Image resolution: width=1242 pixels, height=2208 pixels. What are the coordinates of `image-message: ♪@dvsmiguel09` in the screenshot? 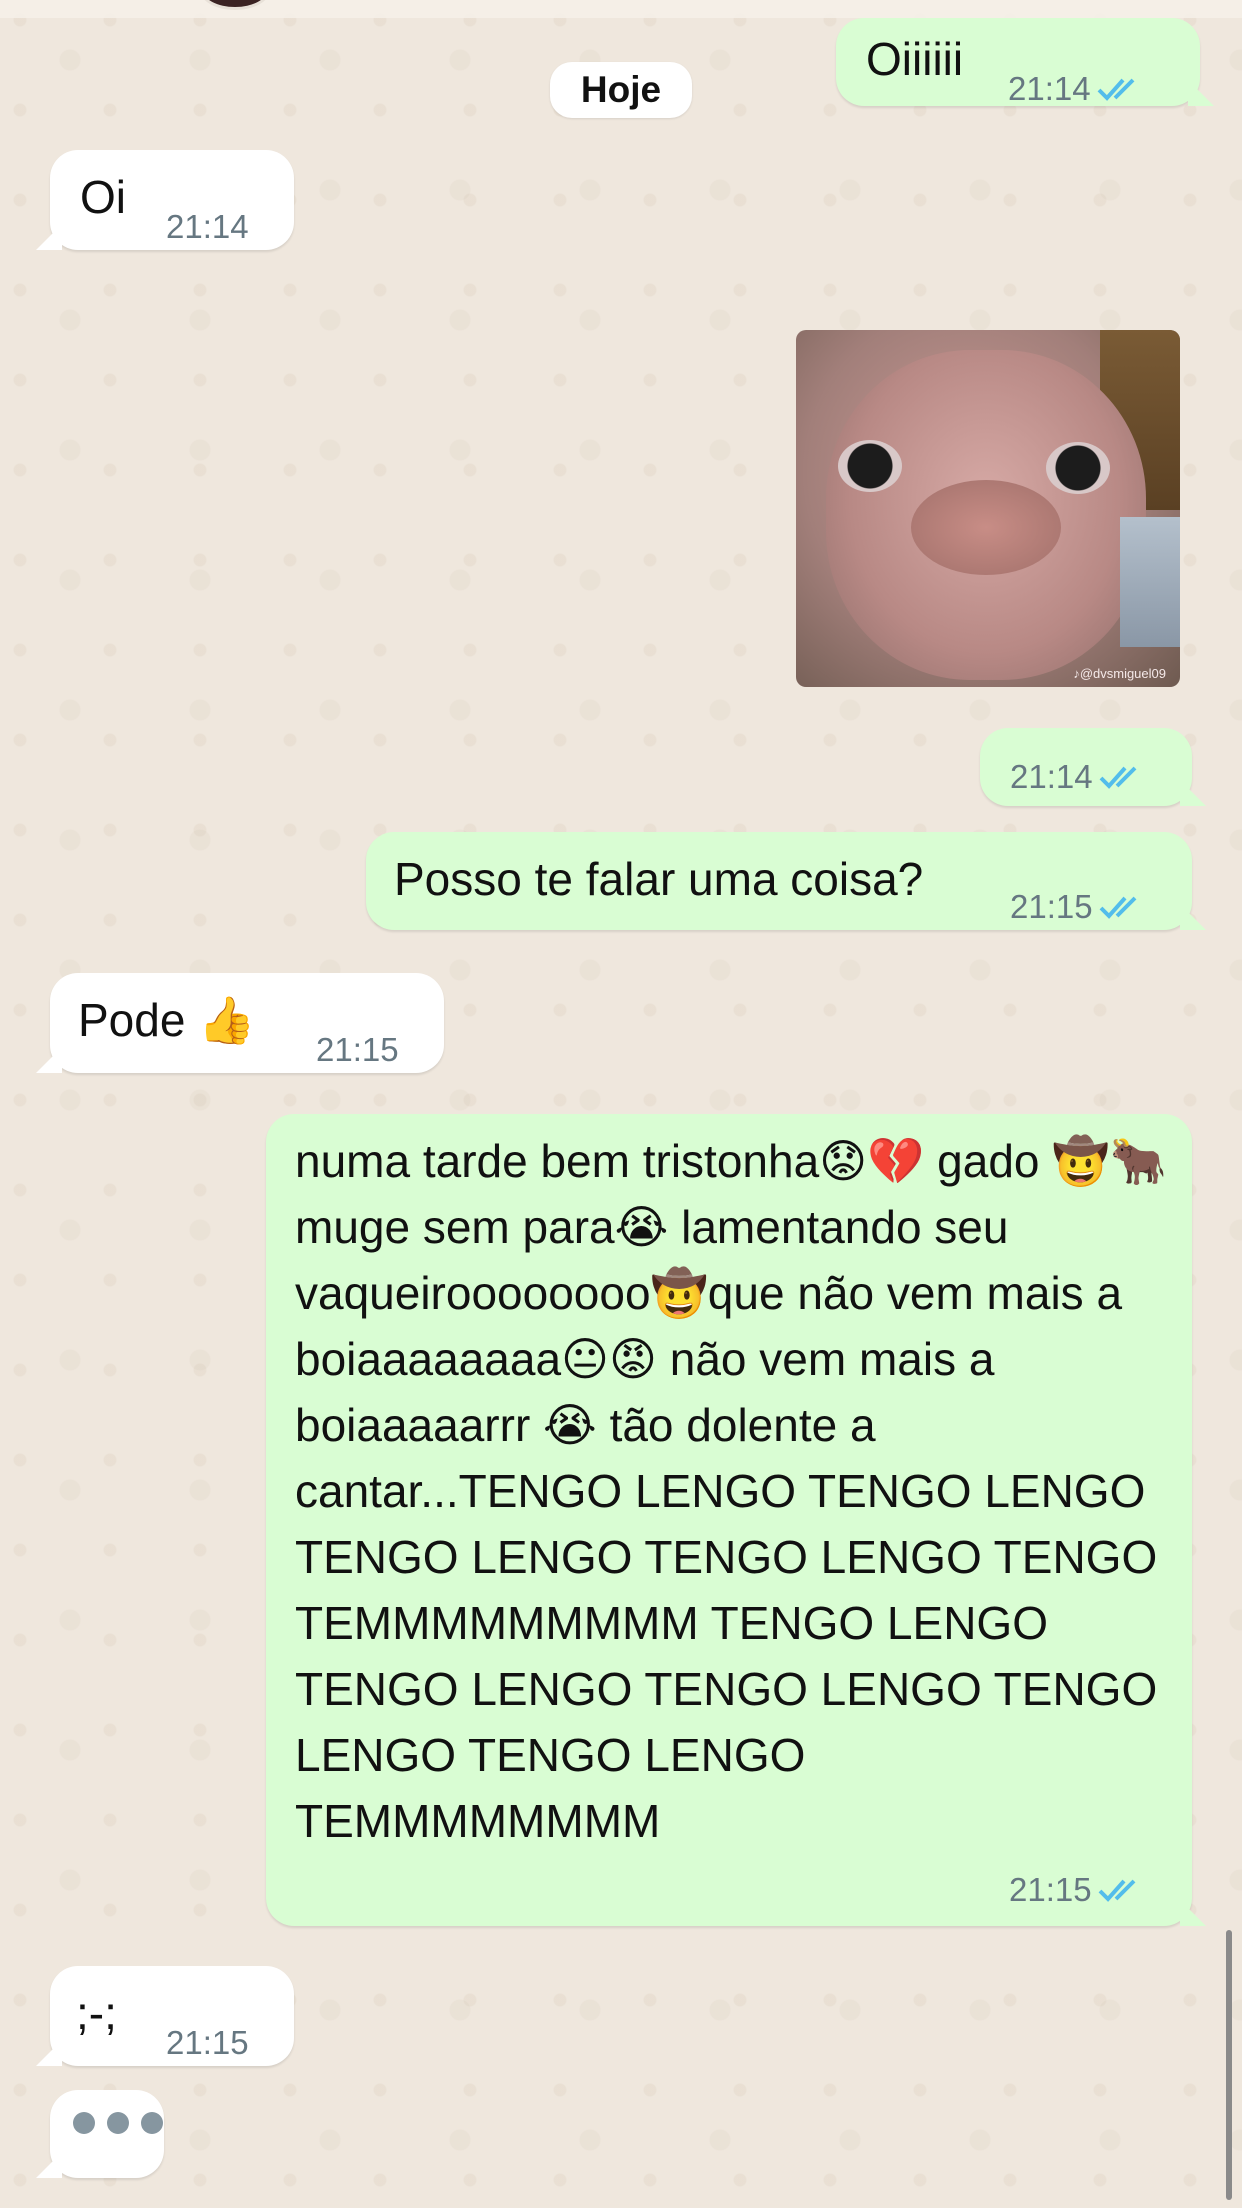 It's located at (988, 508).